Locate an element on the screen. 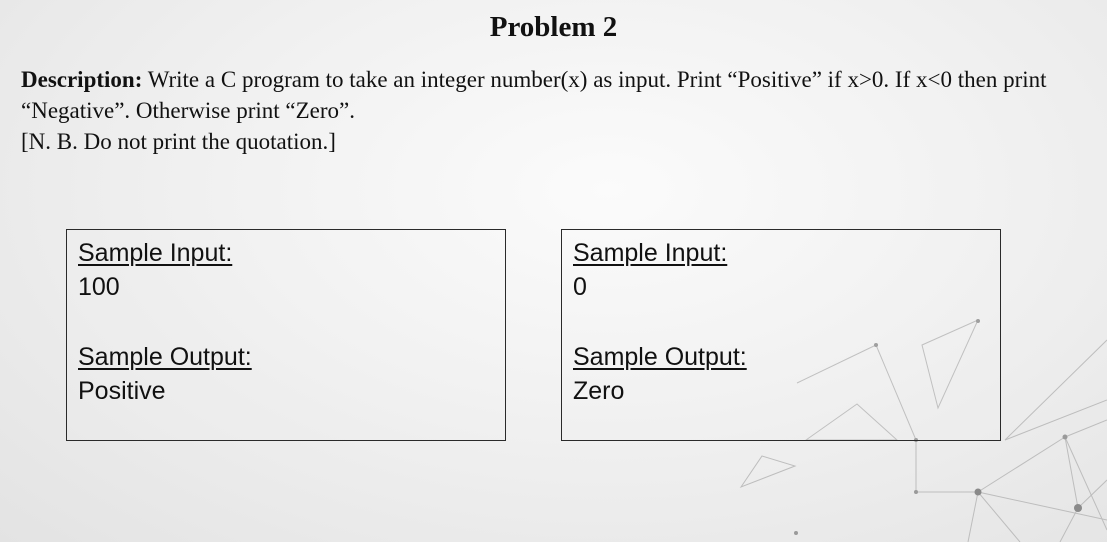 This screenshot has width=1107, height=542. sample-input-value: 100 is located at coordinates (99, 287).